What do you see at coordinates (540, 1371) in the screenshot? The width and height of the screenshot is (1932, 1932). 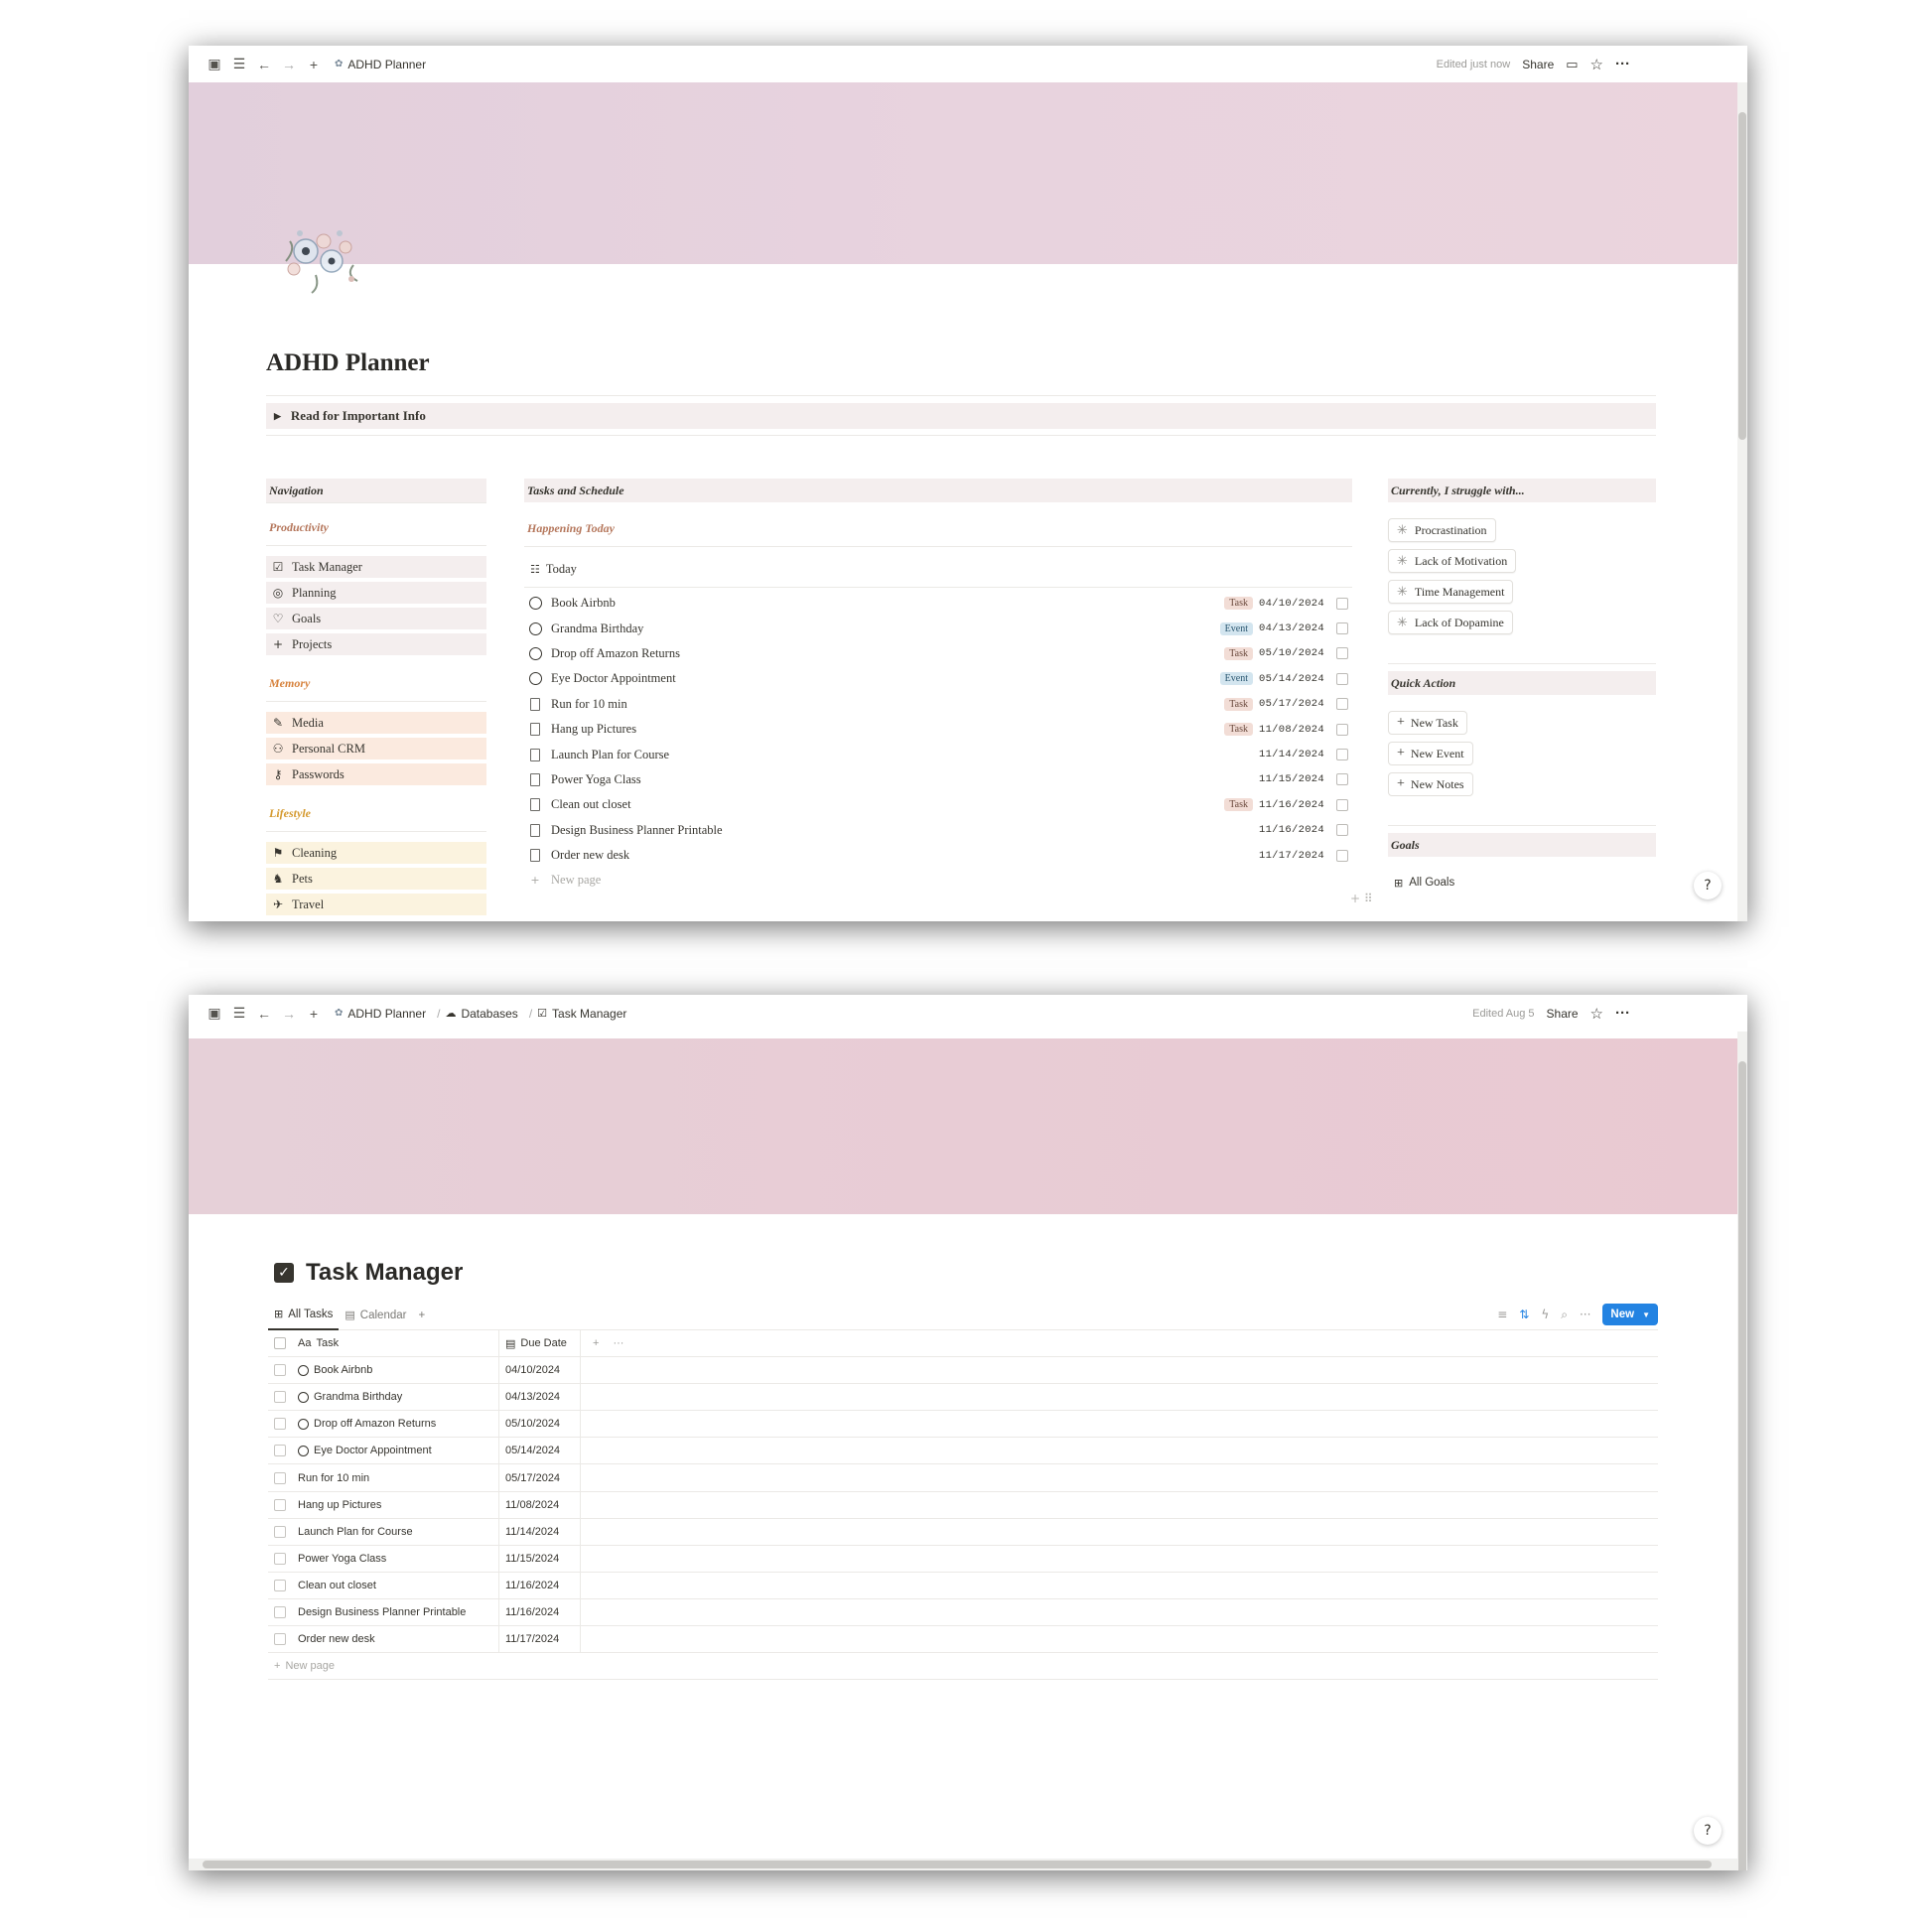 I see `due-date-cell: 04/10/2024` at bounding box center [540, 1371].